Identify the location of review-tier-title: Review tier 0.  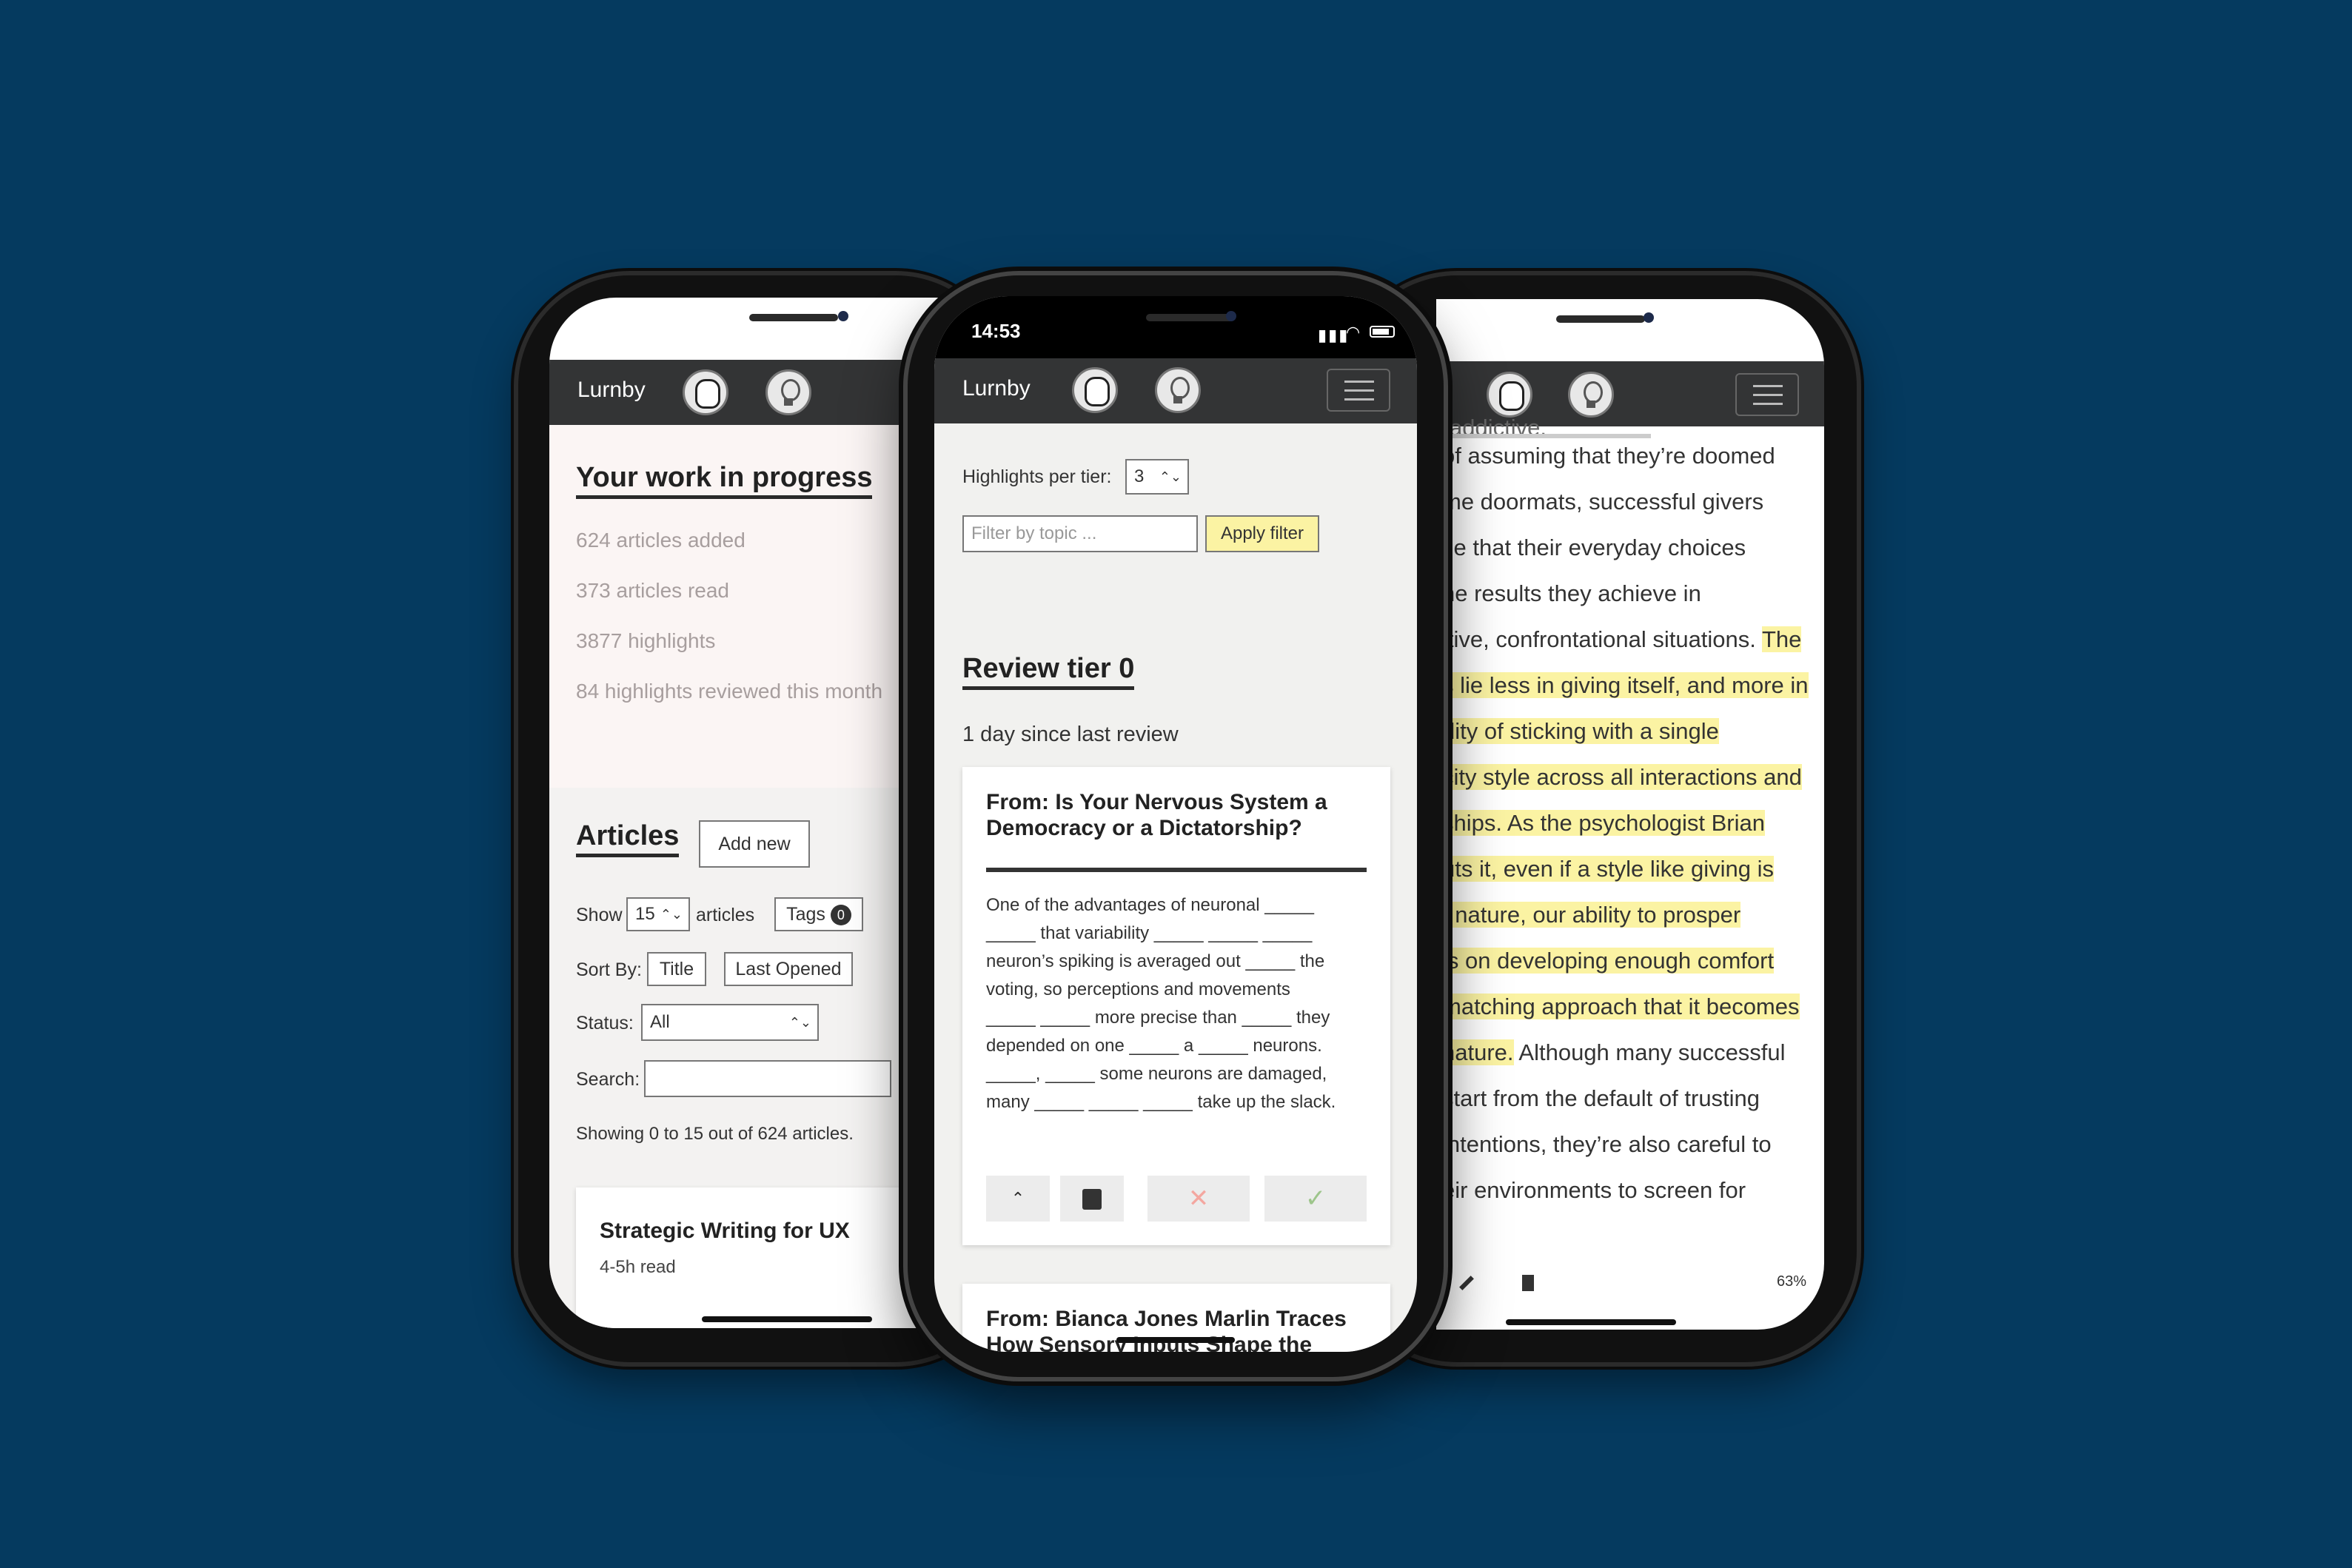
(1048, 671).